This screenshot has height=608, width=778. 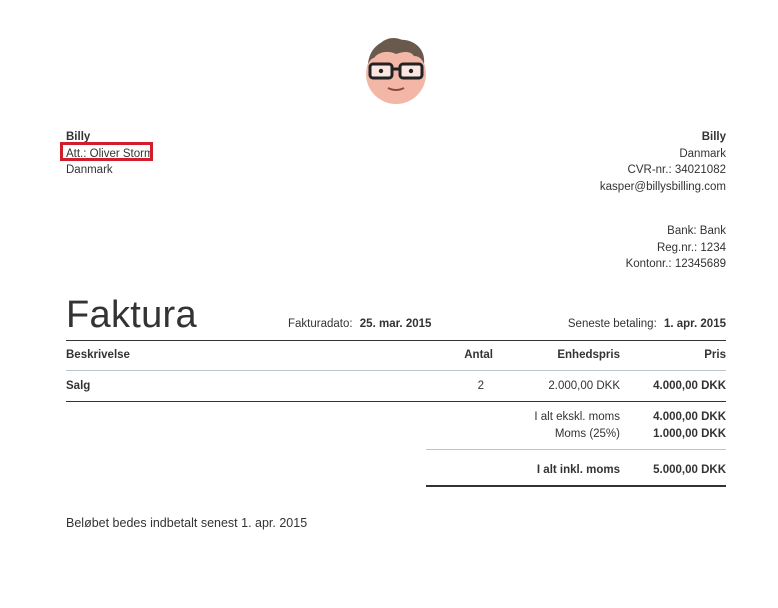 I want to click on col-header-price: Pris, so click(x=715, y=355).